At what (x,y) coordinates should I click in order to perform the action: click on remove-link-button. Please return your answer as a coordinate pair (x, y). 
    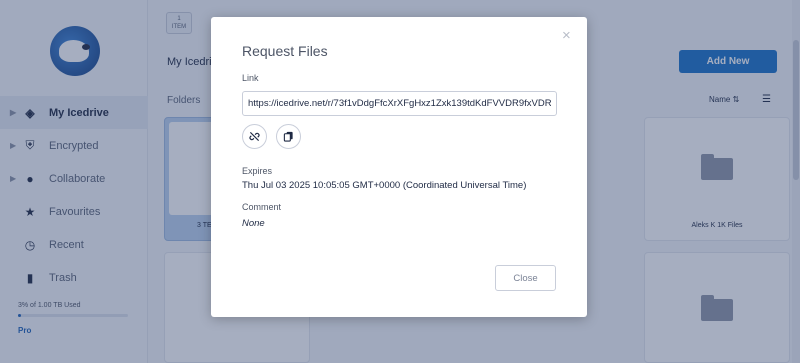
    Looking at the image, I should click on (254, 136).